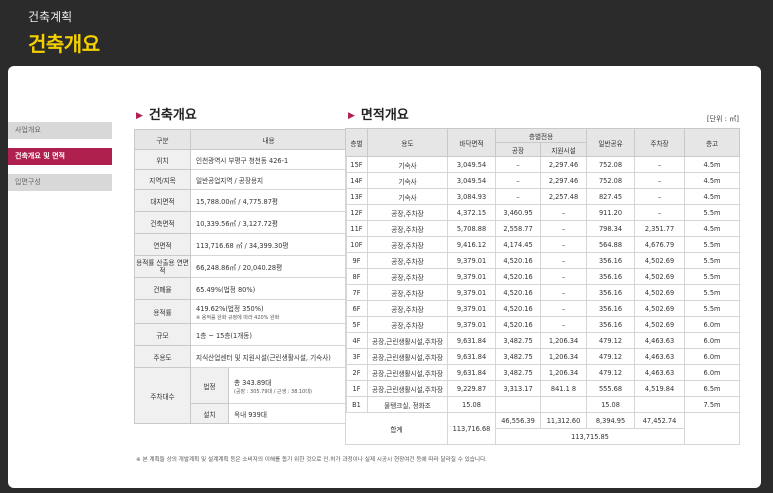 This screenshot has width=773, height=493. Describe the element at coordinates (712, 142) in the screenshot. I see `header-height: 층고` at that location.